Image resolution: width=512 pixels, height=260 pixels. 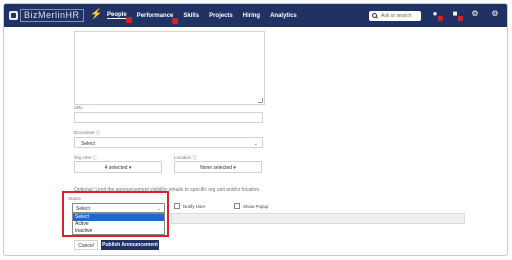 What do you see at coordinates (375, 16) in the screenshot?
I see `search-icon` at bounding box center [375, 16].